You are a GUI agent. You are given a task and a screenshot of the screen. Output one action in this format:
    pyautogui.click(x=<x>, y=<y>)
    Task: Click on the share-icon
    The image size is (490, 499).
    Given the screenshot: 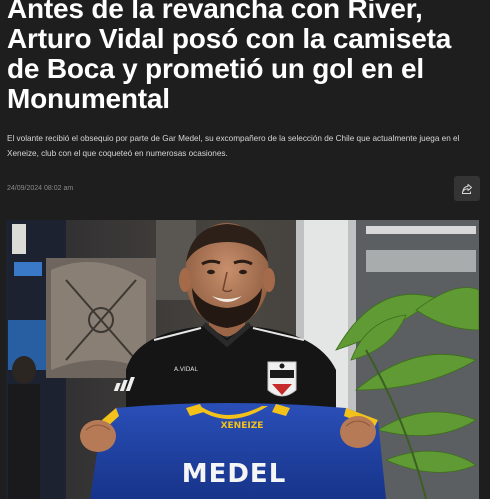 What is the action you would take?
    pyautogui.click(x=467, y=188)
    